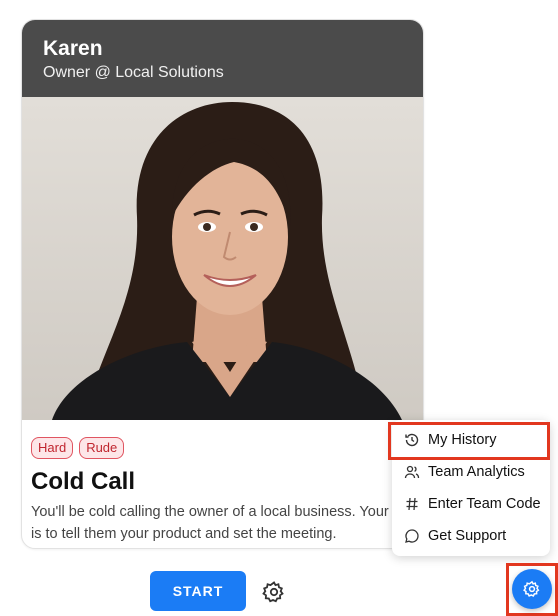 This screenshot has width=558, height=616. Describe the element at coordinates (222, 58) in the screenshot. I see `card-header: Karen Owner @ Local Solutions` at that location.